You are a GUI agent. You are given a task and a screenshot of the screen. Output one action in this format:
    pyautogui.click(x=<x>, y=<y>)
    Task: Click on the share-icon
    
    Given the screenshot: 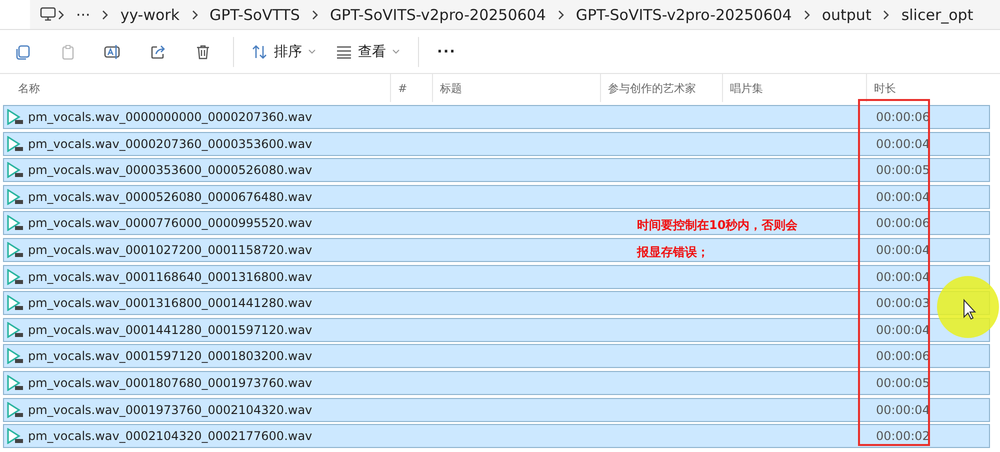 What is the action you would take?
    pyautogui.click(x=158, y=52)
    